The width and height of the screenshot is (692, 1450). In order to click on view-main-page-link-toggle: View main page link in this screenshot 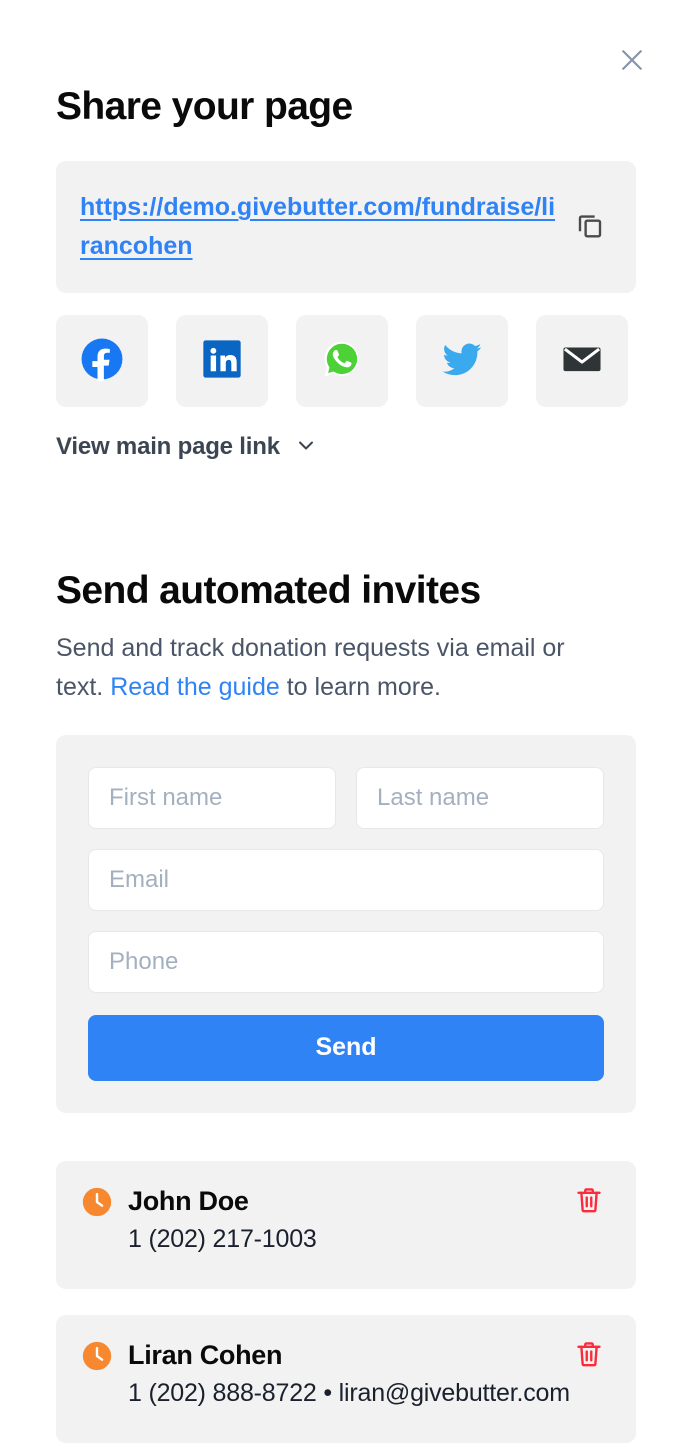, I will do `click(187, 447)`.